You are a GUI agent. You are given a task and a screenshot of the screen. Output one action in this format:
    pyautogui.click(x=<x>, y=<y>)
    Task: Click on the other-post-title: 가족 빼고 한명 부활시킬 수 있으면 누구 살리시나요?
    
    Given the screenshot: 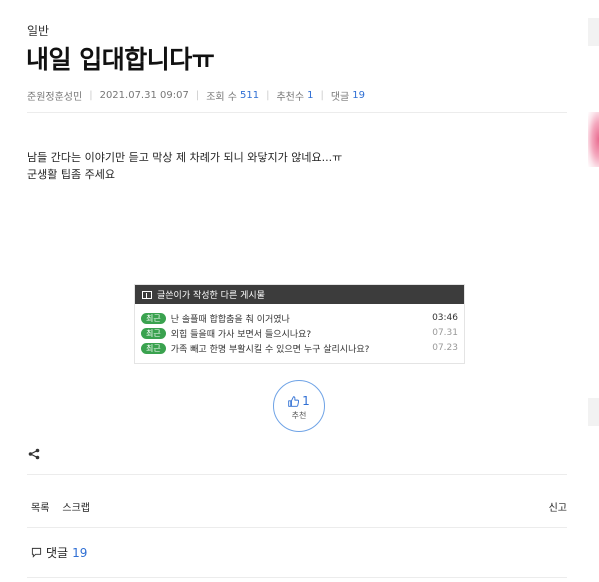 What is the action you would take?
    pyautogui.click(x=302, y=348)
    